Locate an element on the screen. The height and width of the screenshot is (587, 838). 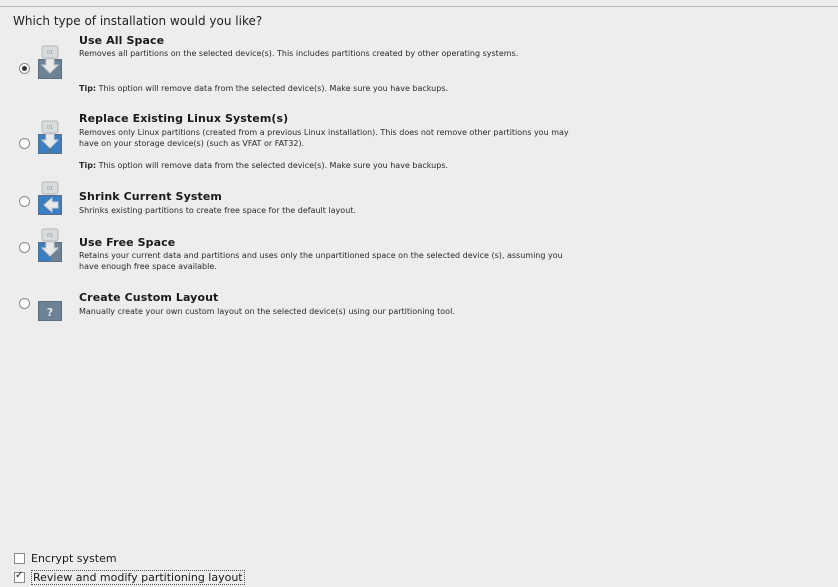
review-partitioning-checkbox: Review and modify partitioning layout is located at coordinates (129, 577).